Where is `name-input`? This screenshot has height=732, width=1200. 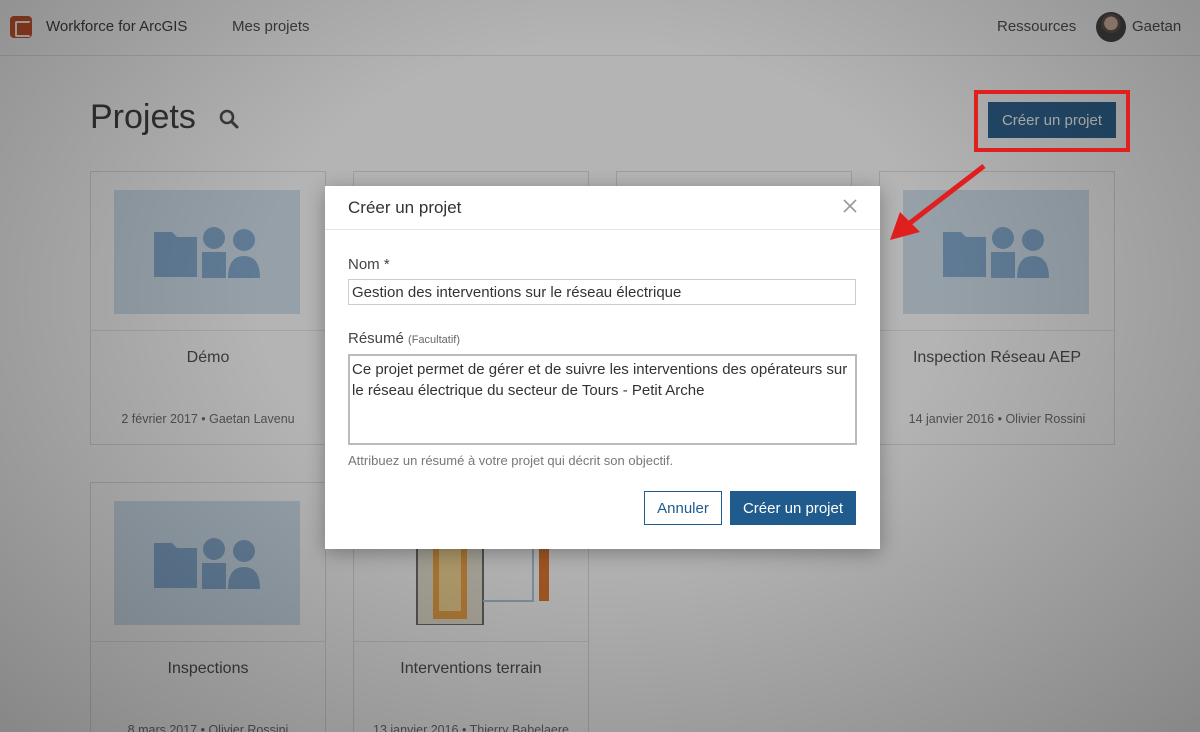
name-input is located at coordinates (602, 292).